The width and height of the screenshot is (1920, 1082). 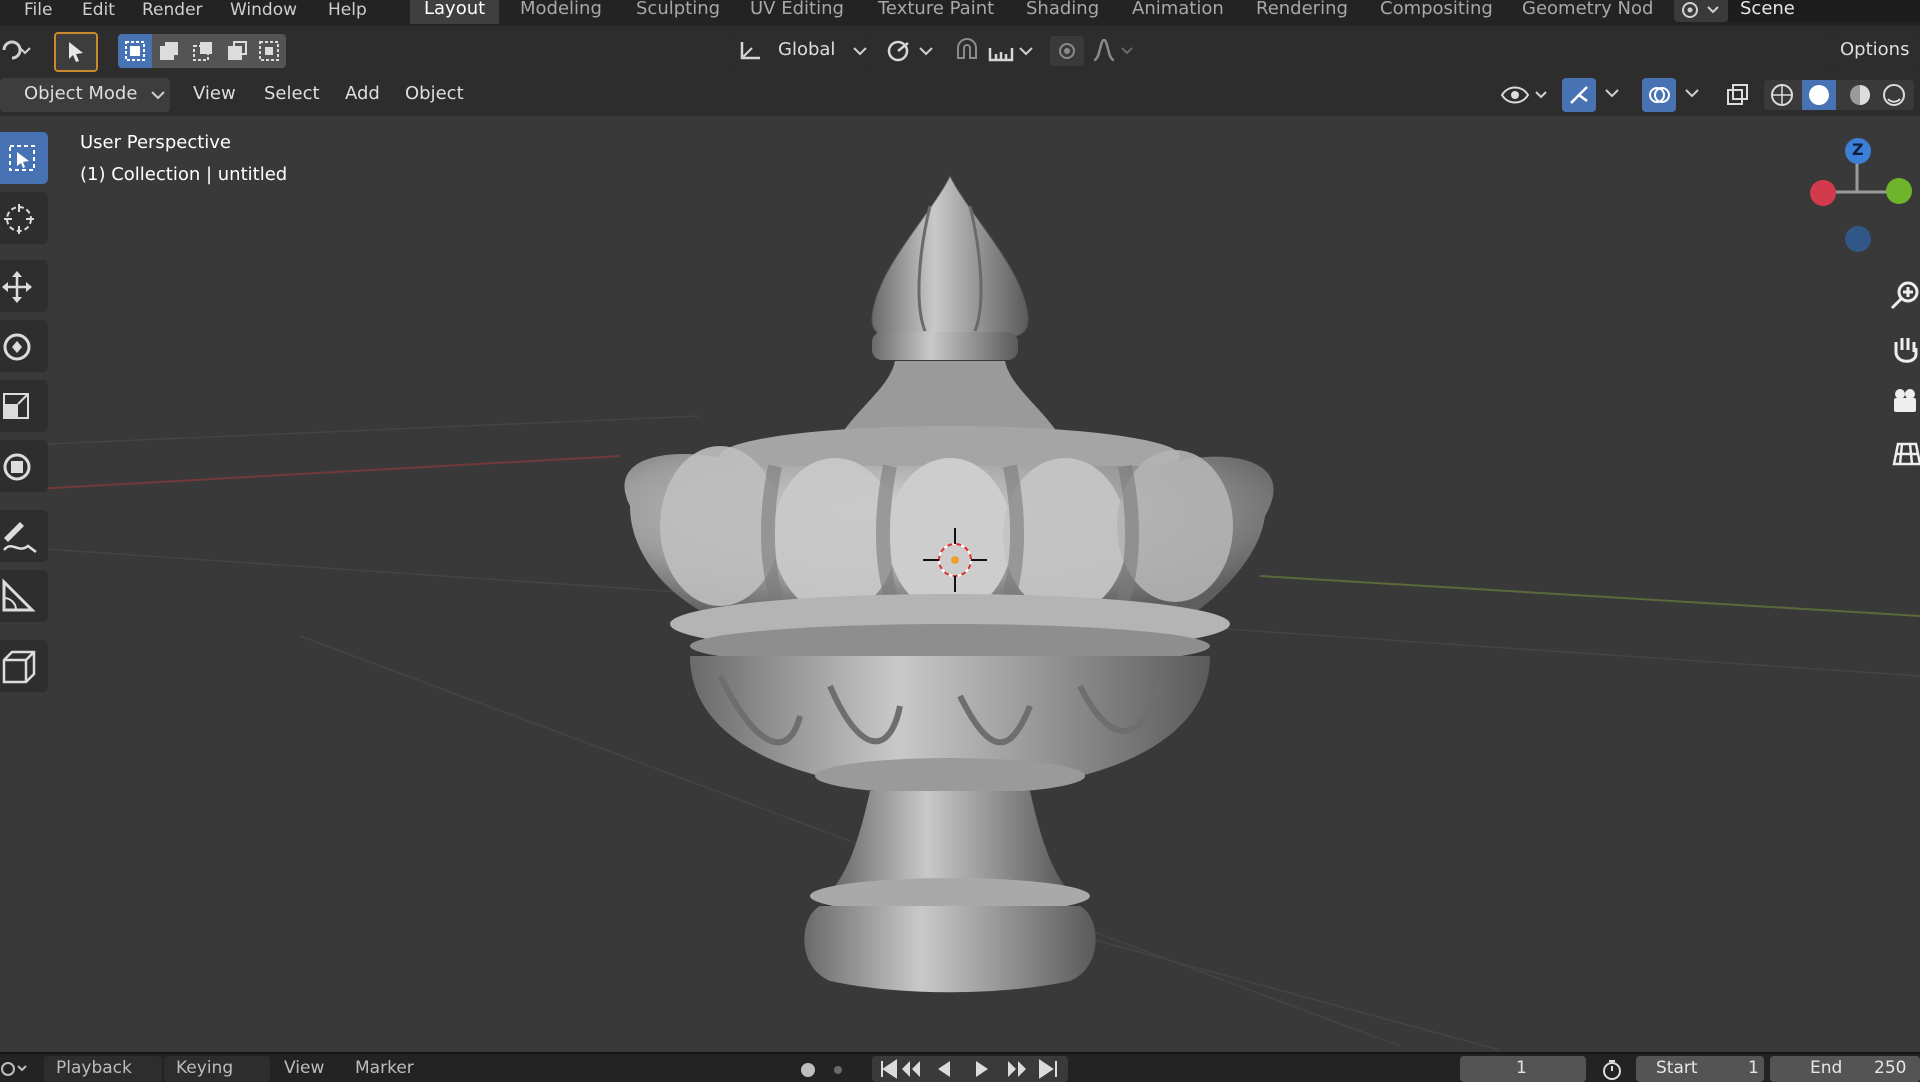 I want to click on gizmo-toggle-button, so click(x=1579, y=95).